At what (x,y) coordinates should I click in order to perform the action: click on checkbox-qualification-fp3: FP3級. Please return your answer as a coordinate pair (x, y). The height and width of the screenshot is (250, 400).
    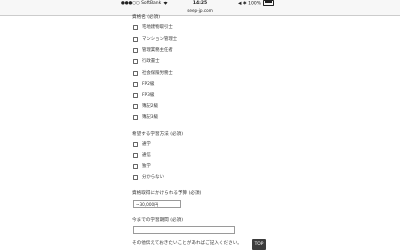
    Looking at the image, I should click on (143, 95).